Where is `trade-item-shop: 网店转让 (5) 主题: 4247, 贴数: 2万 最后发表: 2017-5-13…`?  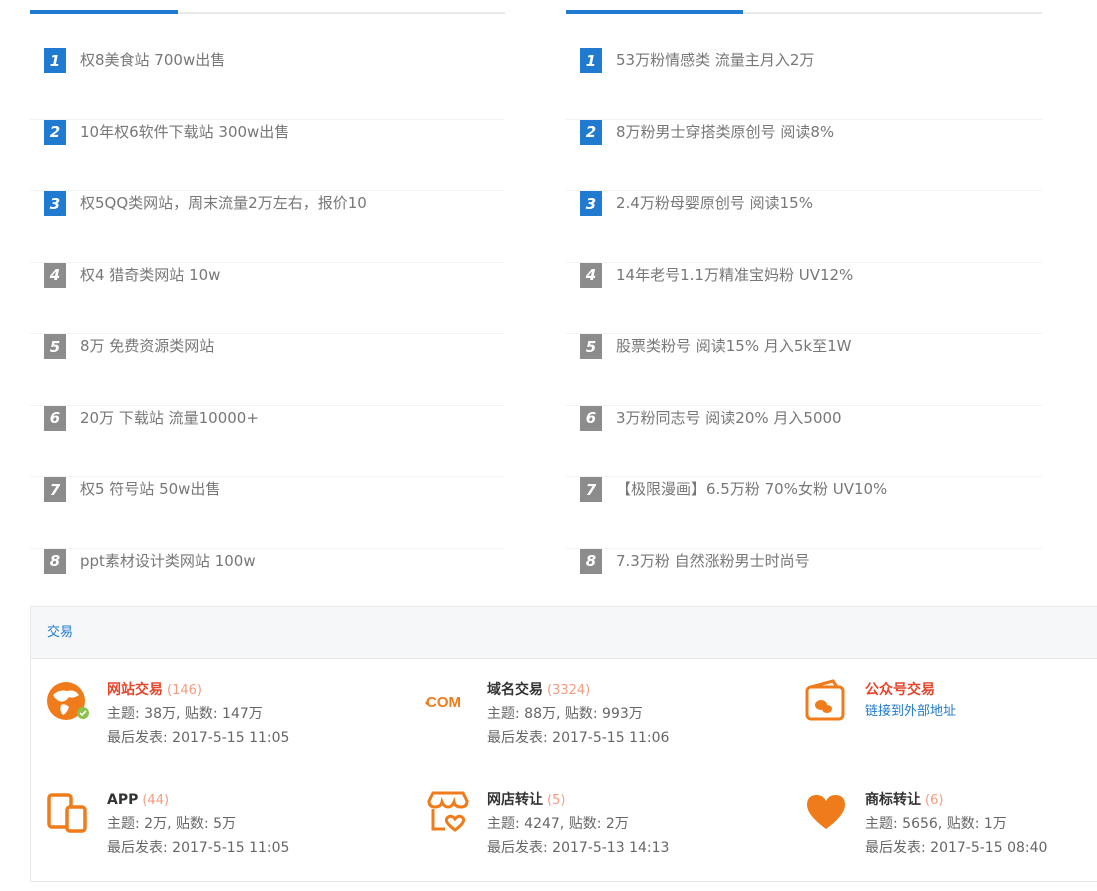
trade-item-shop: 网店转让 (5) 主题: 4247, 贴数: 2万 最后发表: 2017-5-13… is located at coordinates (595, 839).